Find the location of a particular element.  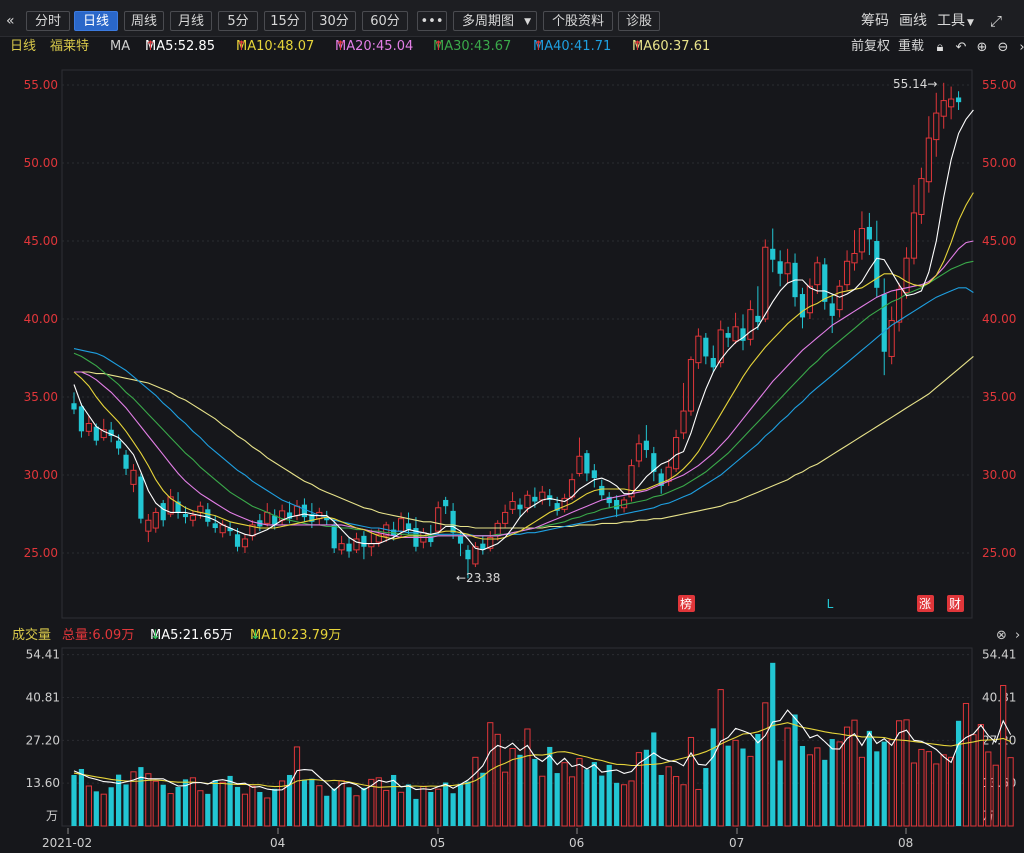

multi-period-button: 多周期图 ▼ is located at coordinates (495, 21).